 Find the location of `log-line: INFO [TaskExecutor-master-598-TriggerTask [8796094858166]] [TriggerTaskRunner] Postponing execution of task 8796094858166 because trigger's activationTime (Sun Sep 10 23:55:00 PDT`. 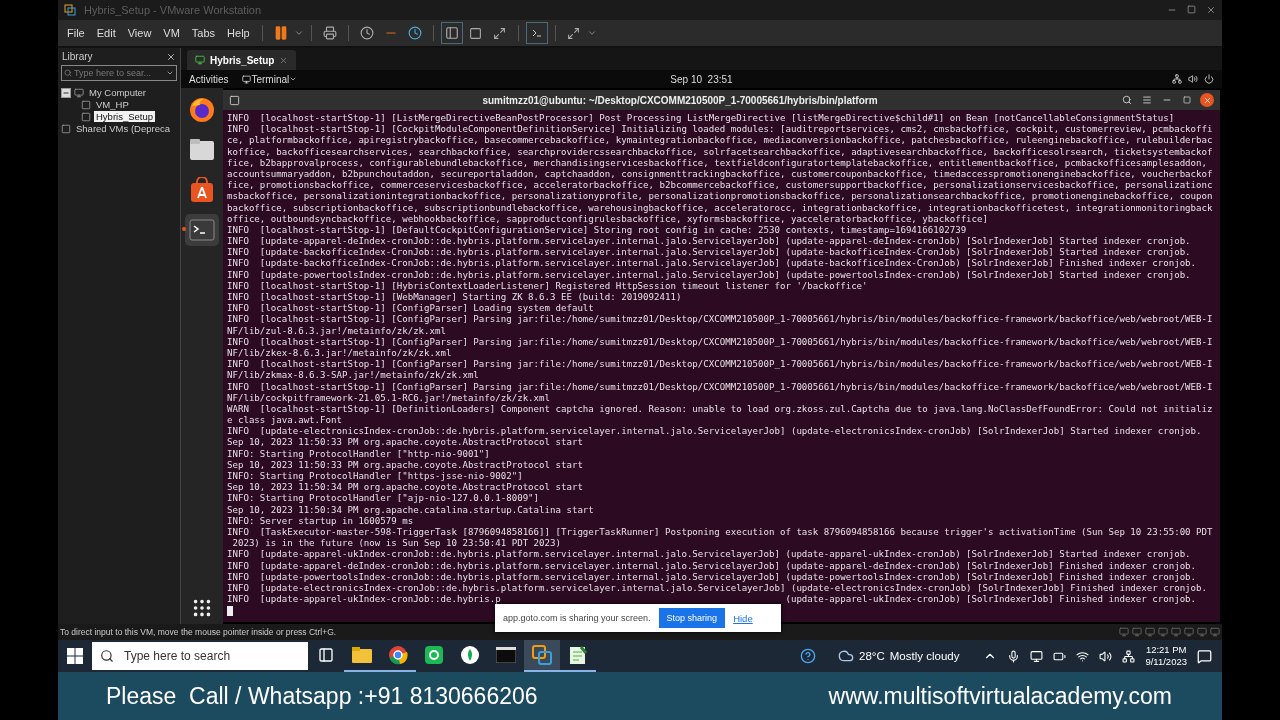

log-line: INFO [TaskExecutor-master-598-TriggerTask [8796094858166]] [TriggerTaskRunner] Postponing execution of task 8796094858166 because trigger's activationTime (Sun Sep 10 23:55:00 PDT is located at coordinates (720, 532).